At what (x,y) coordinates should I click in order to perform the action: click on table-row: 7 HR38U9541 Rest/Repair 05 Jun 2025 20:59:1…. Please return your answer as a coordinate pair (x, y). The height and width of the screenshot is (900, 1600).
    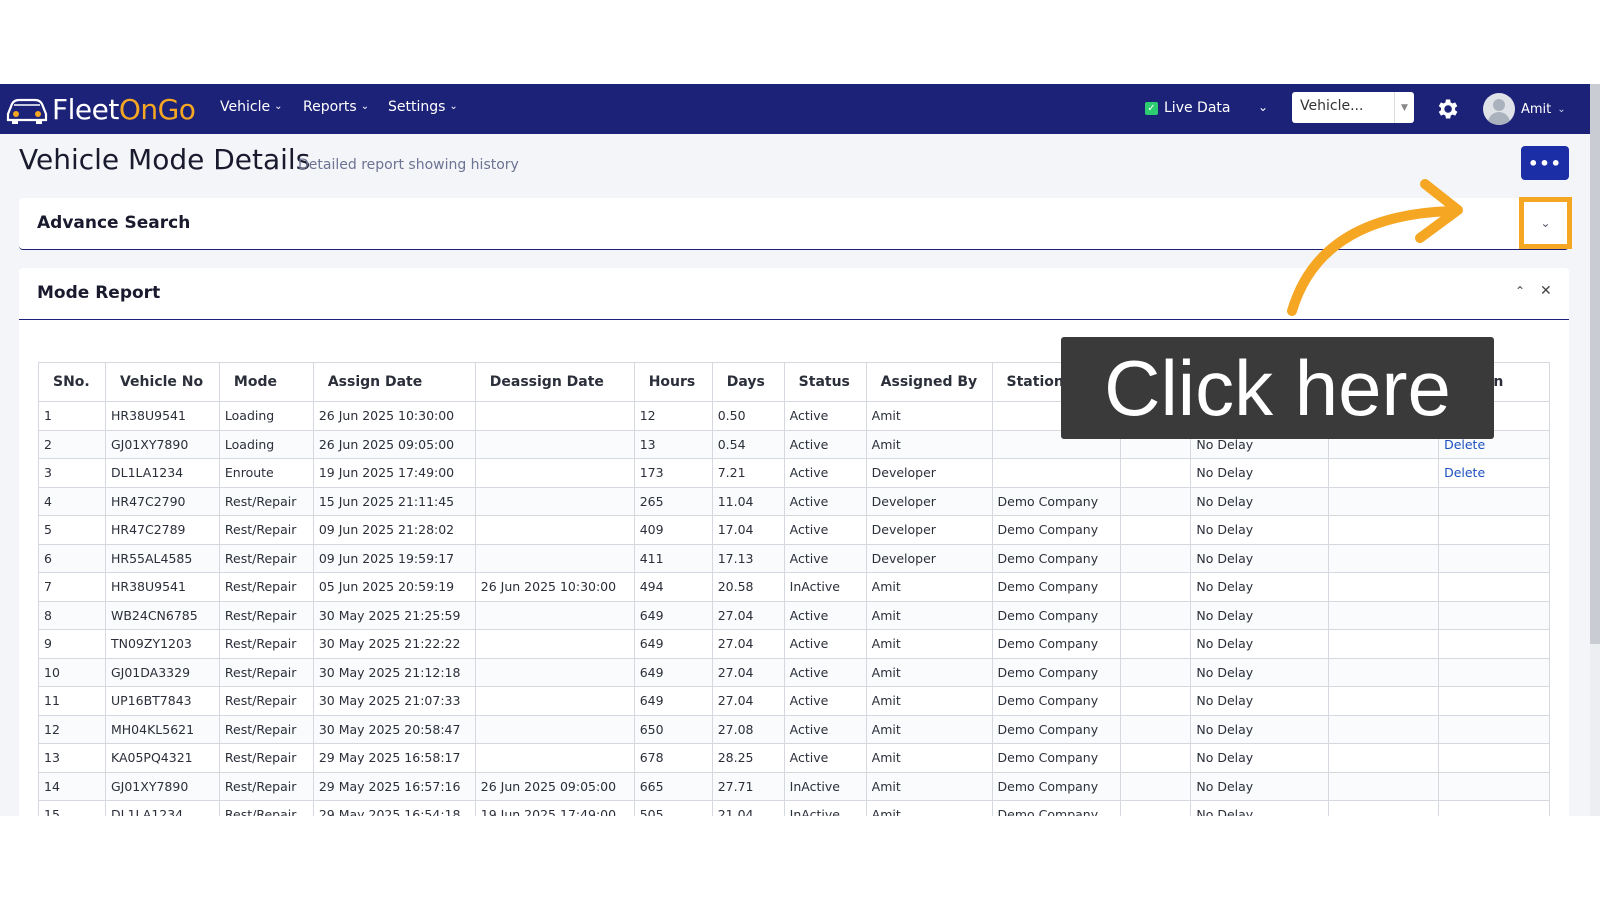
    Looking at the image, I should click on (794, 587).